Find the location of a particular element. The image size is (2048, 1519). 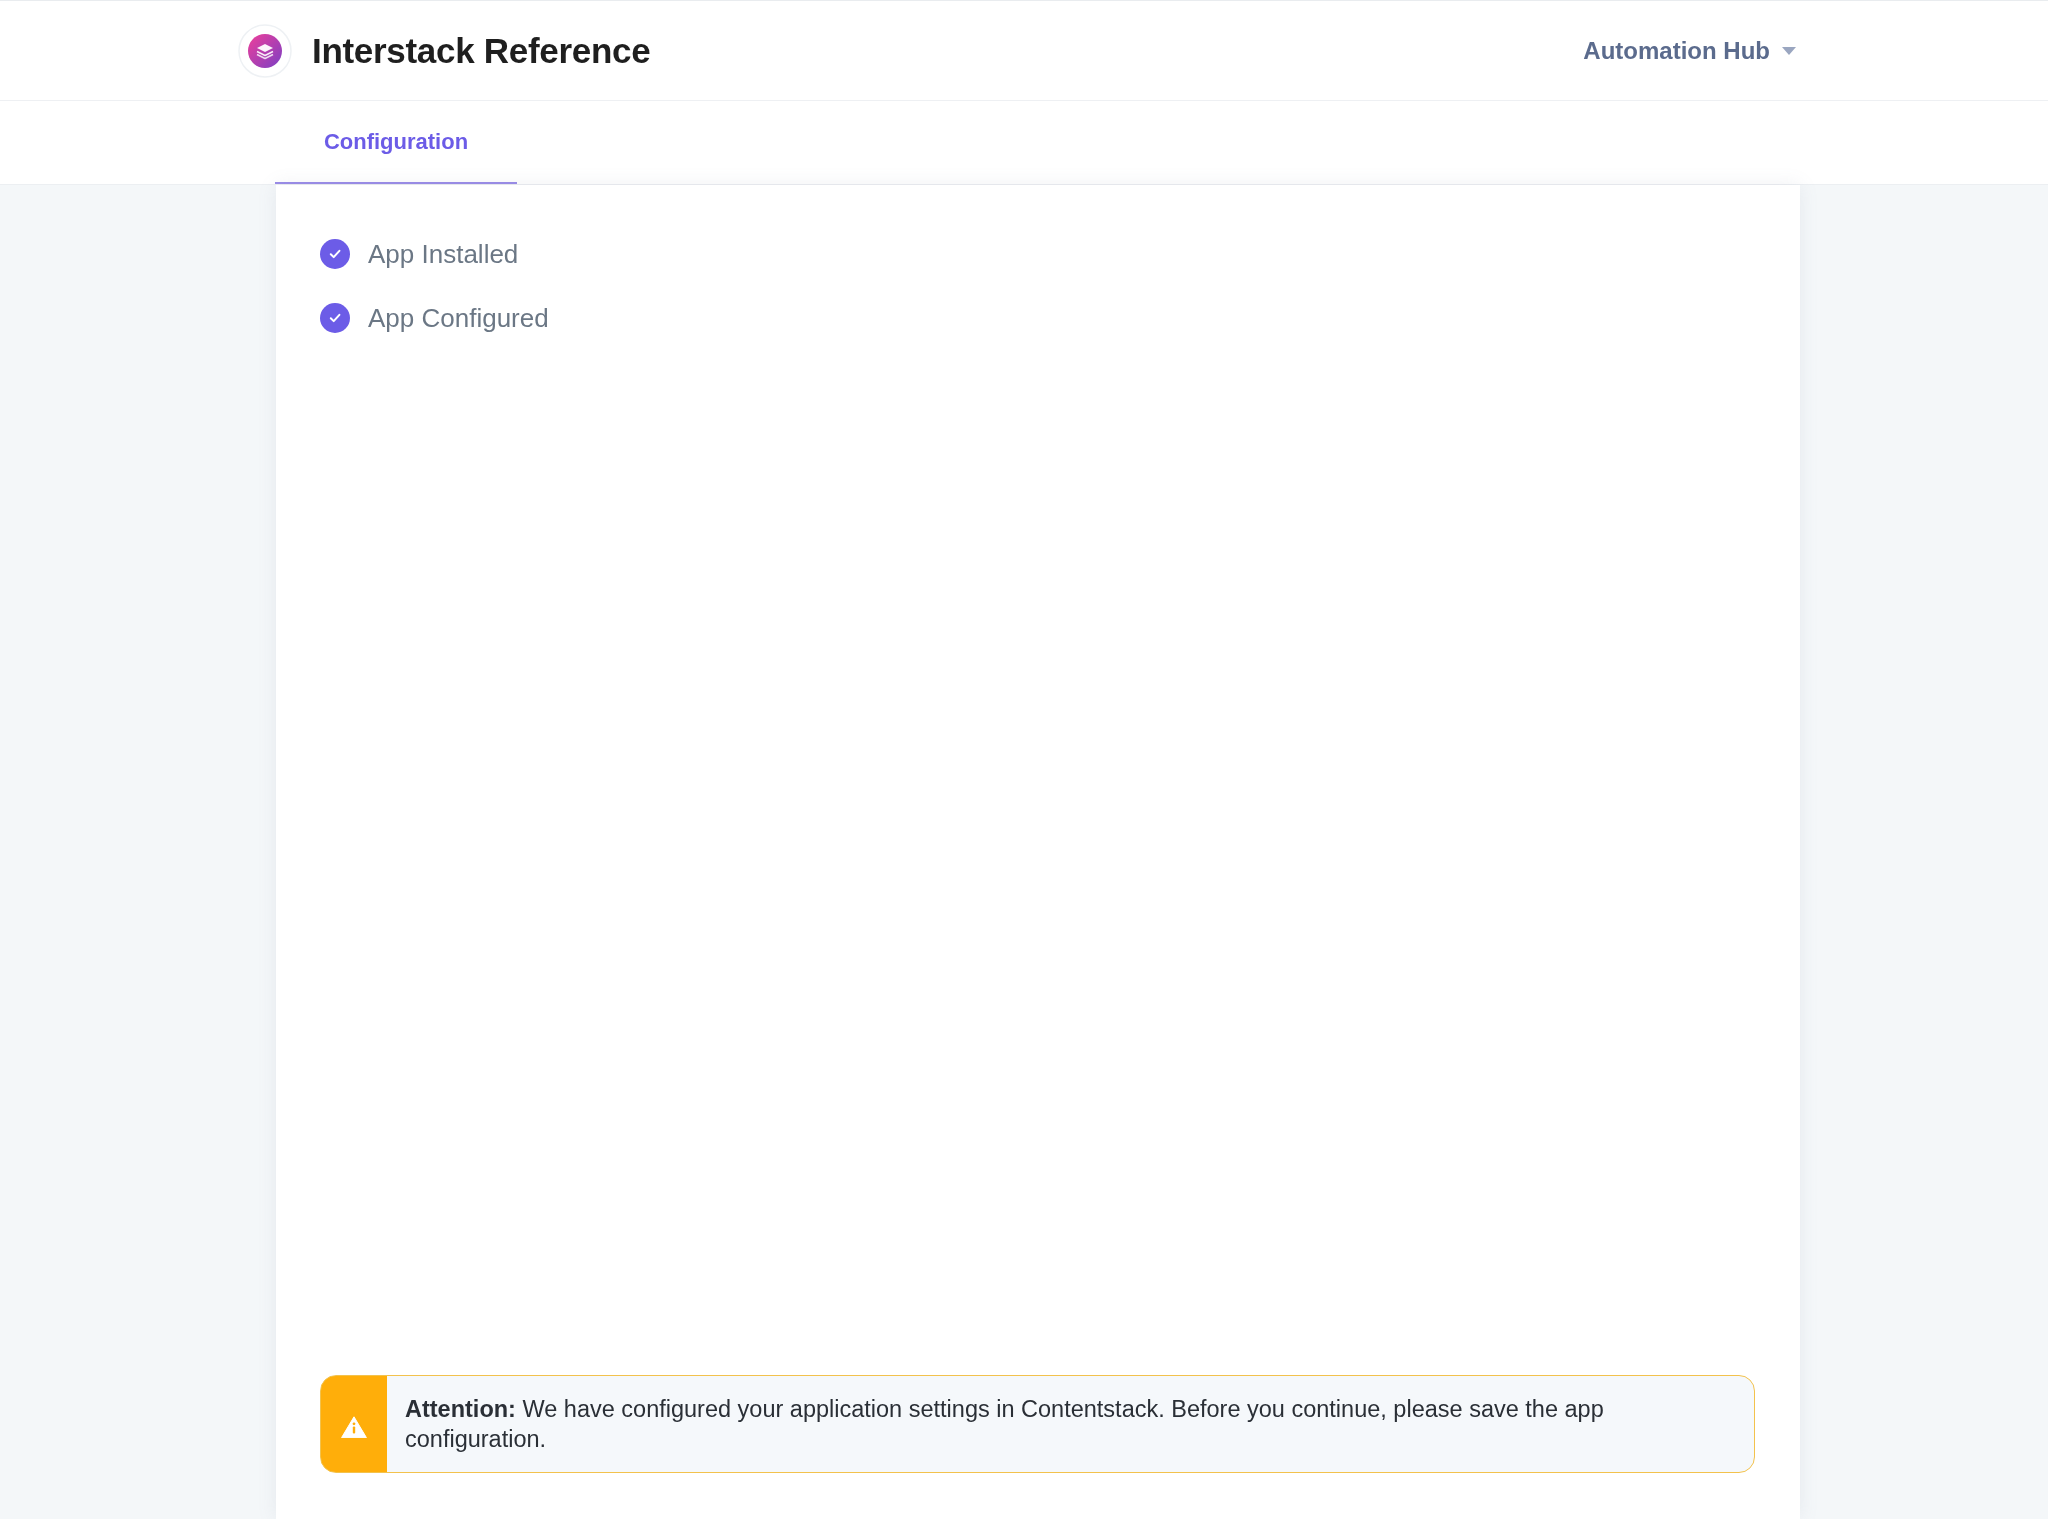

warning-icon is located at coordinates (354, 1427).